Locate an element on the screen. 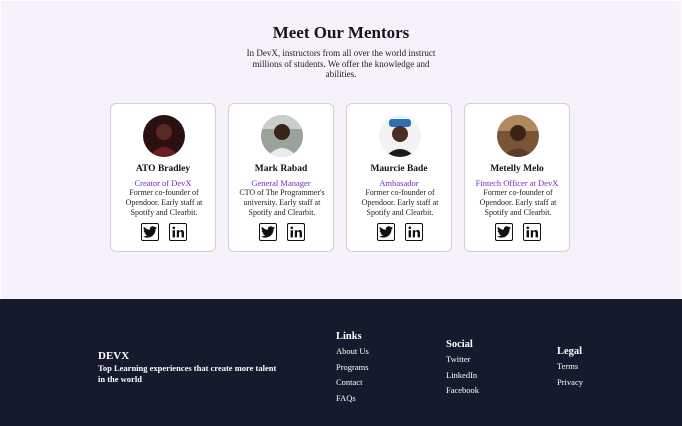 The image size is (682, 426). mentors-title: Meet Our Mentors is located at coordinates (341, 32).